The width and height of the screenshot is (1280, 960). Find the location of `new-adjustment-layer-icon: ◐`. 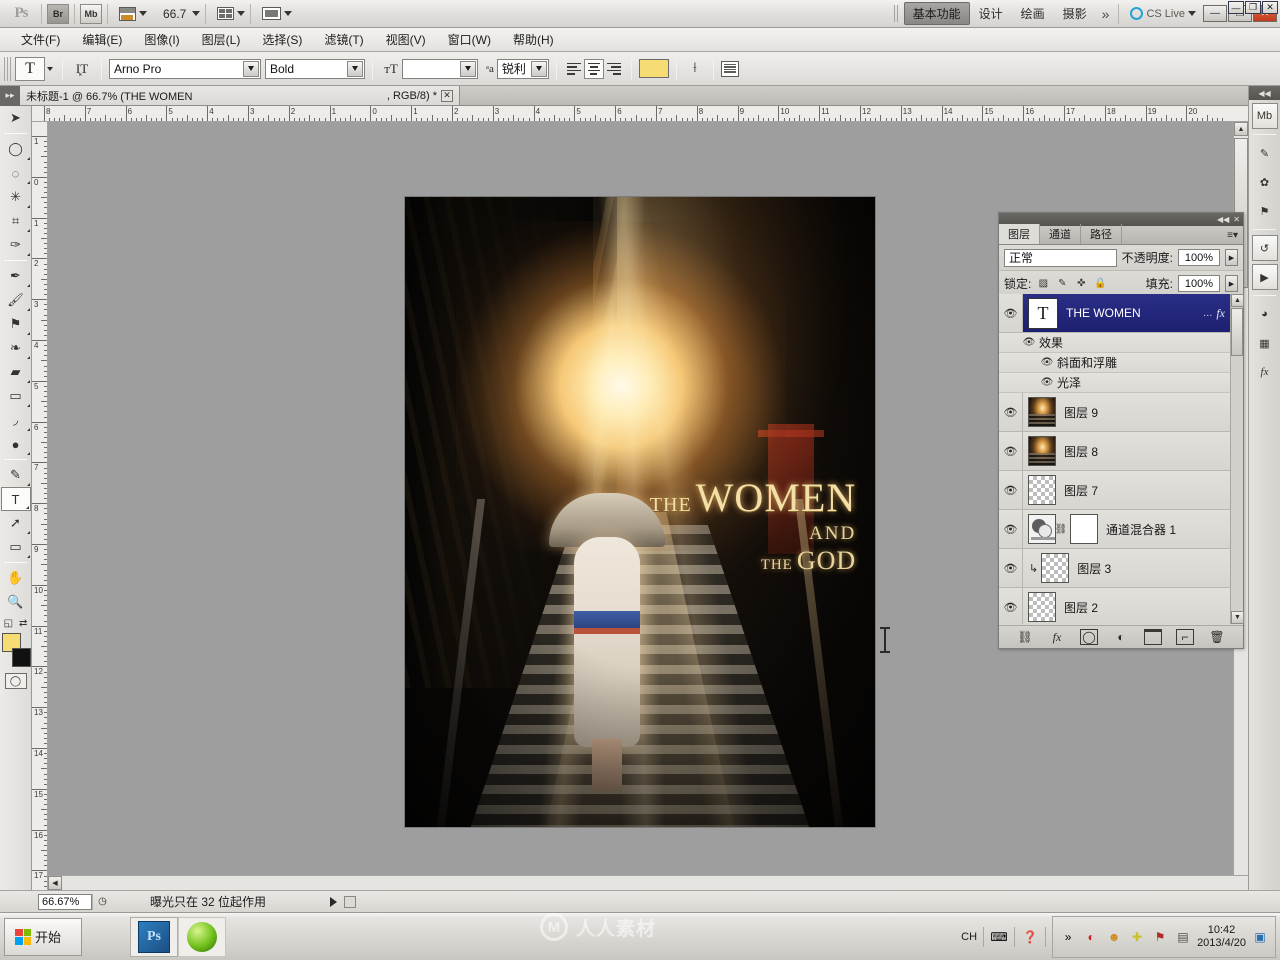

new-adjustment-layer-icon: ◐ is located at coordinates (1121, 637).